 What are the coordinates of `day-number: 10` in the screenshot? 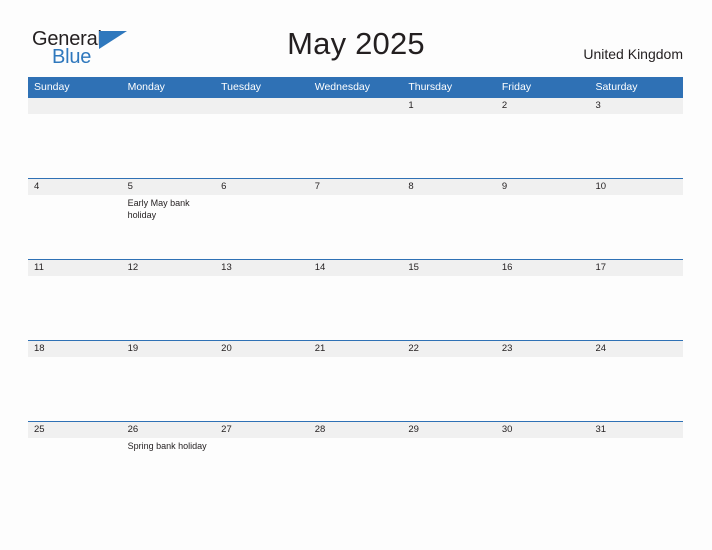 It's located at (601, 186).